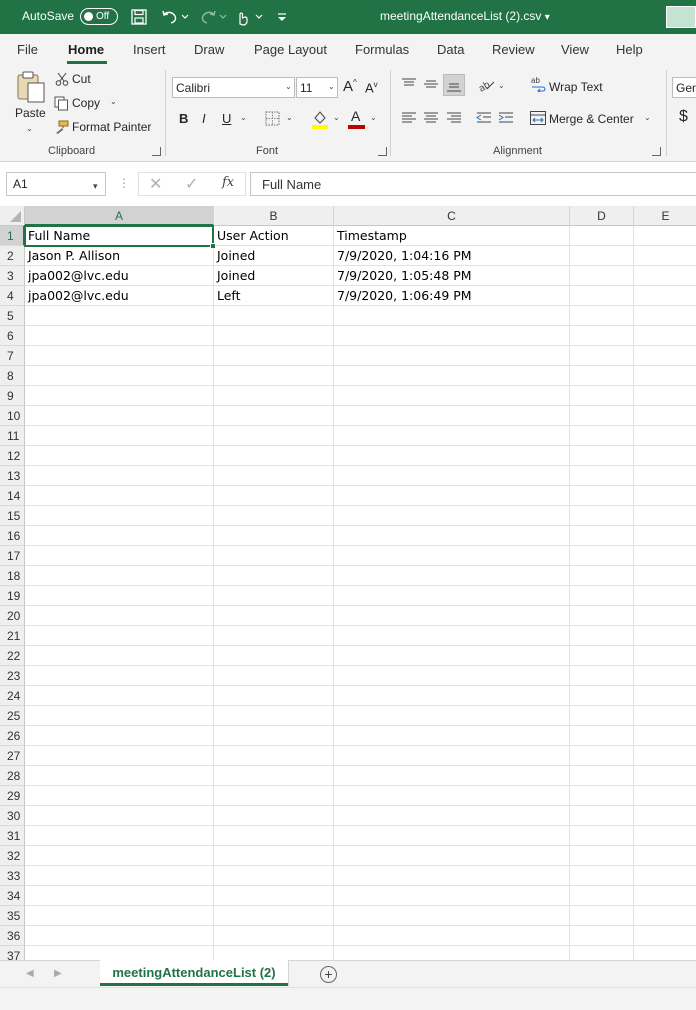 The height and width of the screenshot is (1010, 696). What do you see at coordinates (12, 656) in the screenshot?
I see `row-header: 22` at bounding box center [12, 656].